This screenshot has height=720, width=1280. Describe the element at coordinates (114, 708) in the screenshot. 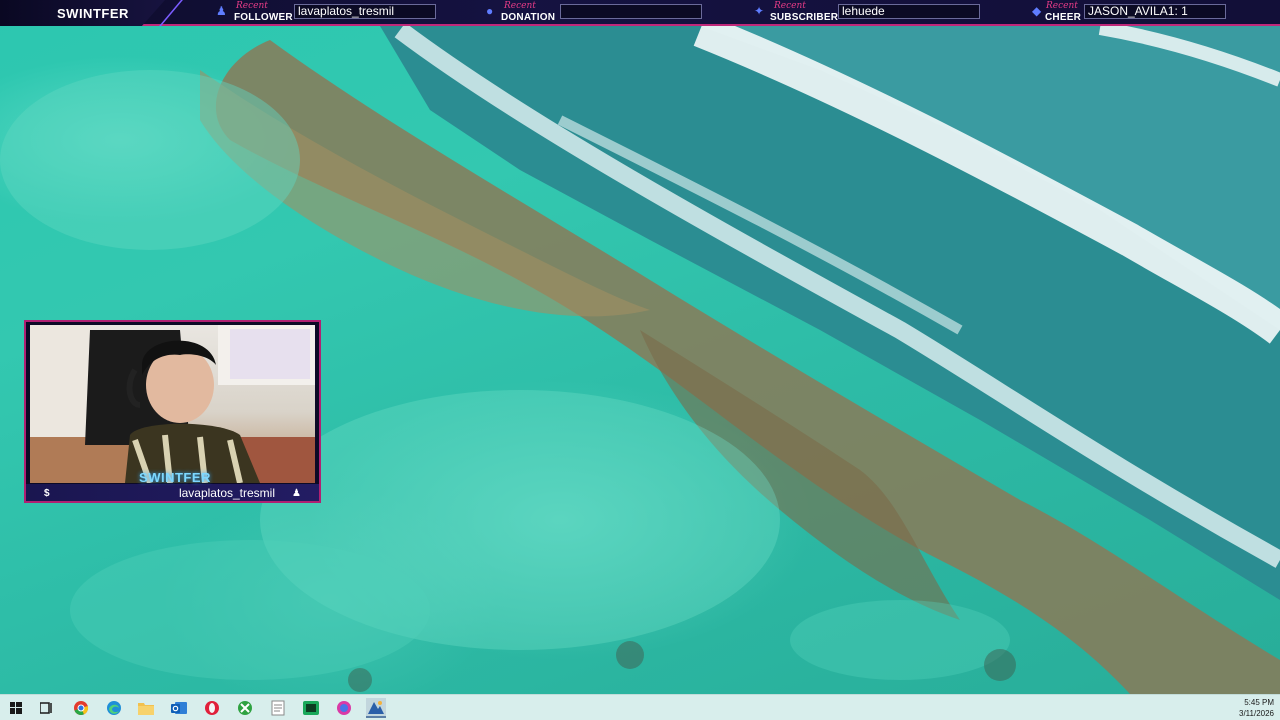

I see `edge-icon` at that location.